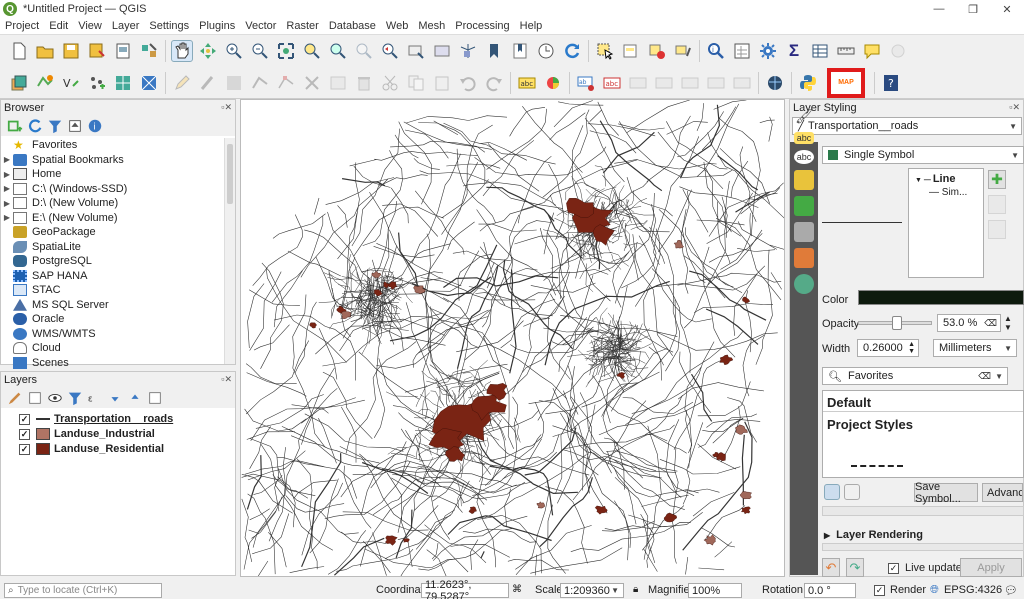 The width and height of the screenshot is (1024, 599). What do you see at coordinates (873, 535) in the screenshot?
I see `layer-rendering-section: ▶ Layer Rendering` at bounding box center [873, 535].